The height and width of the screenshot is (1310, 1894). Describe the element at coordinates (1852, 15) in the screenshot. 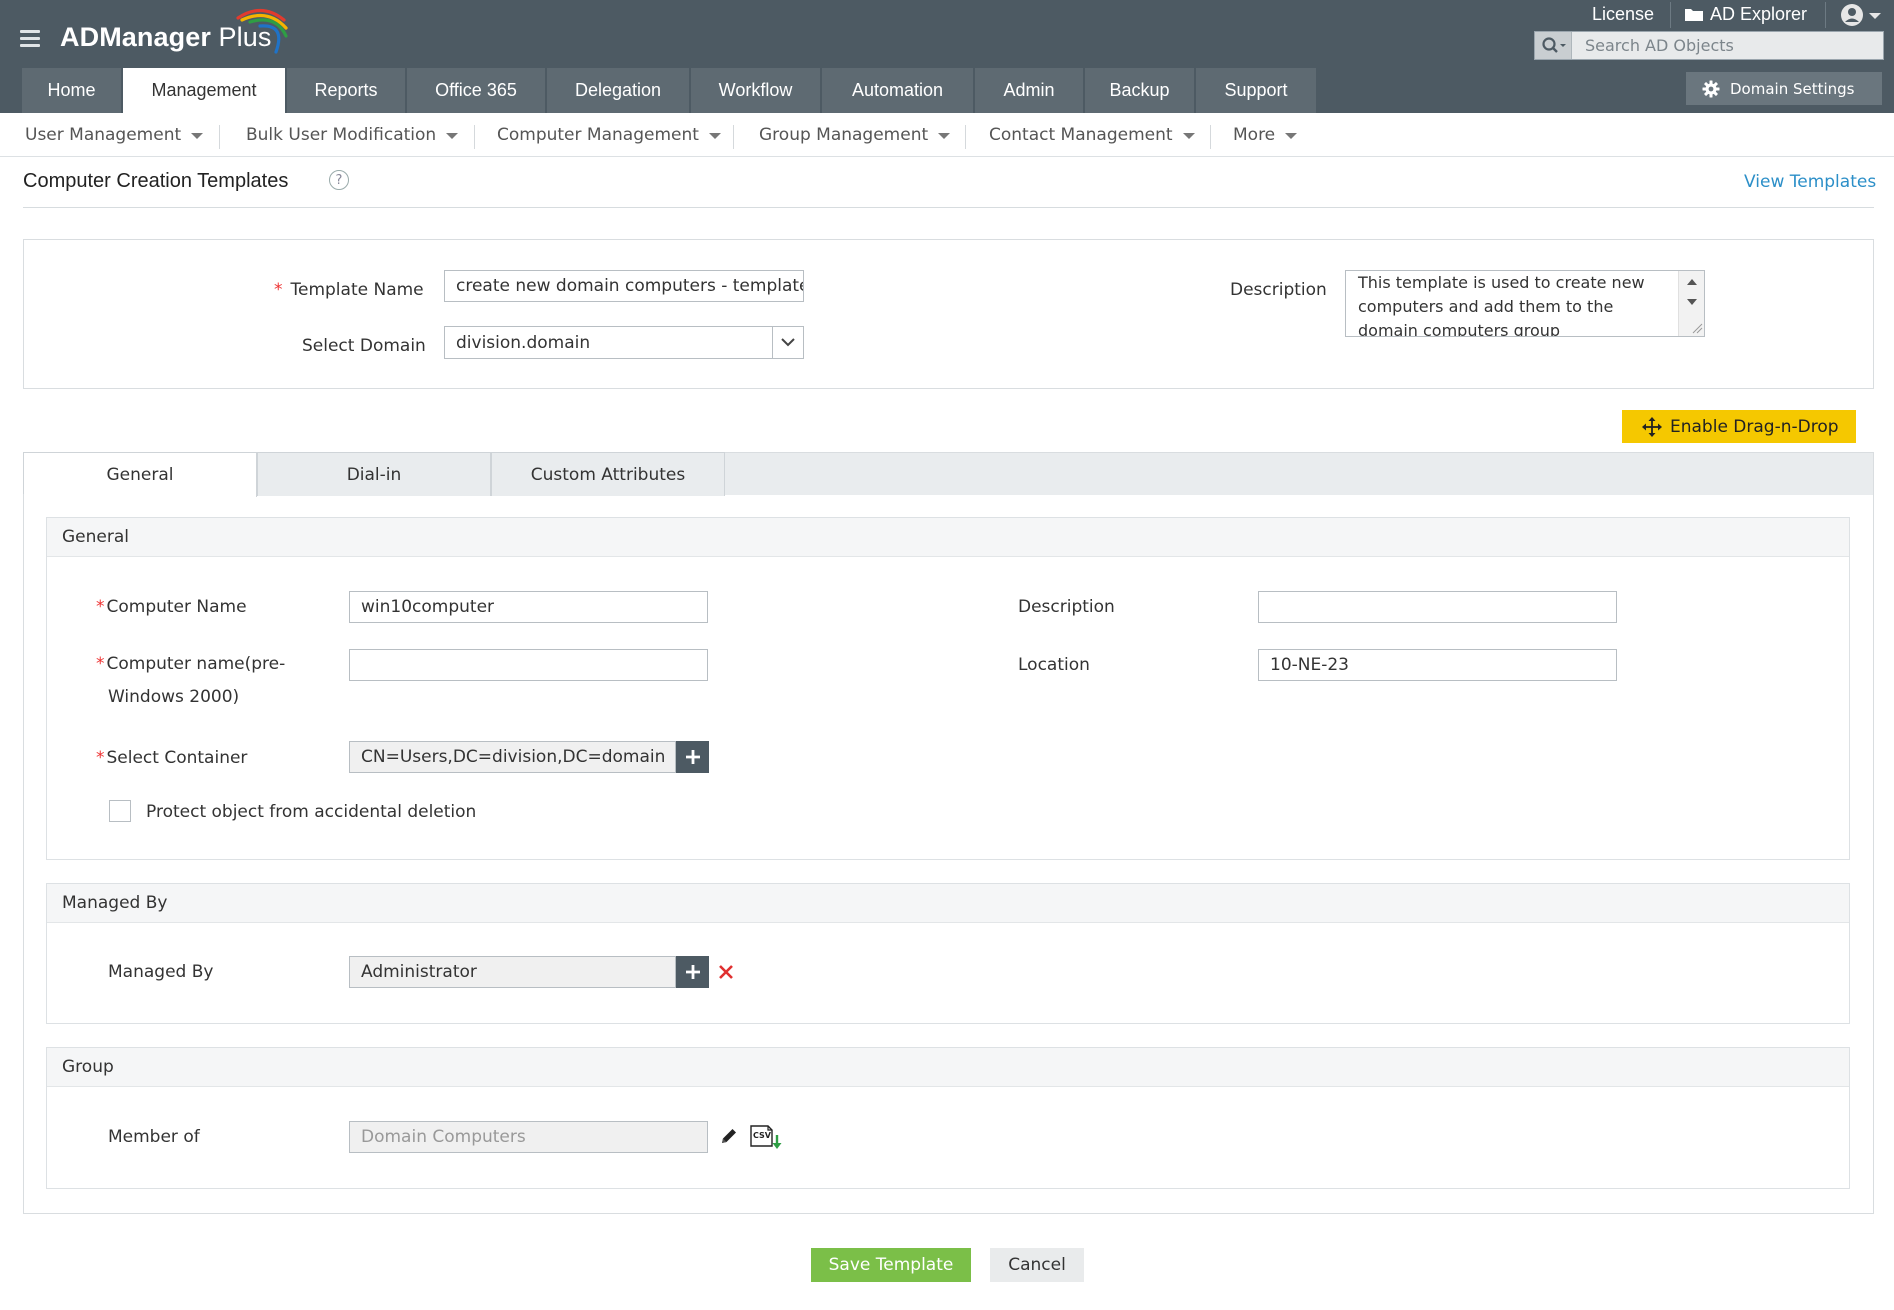

I see `user-avatar-icon` at that location.